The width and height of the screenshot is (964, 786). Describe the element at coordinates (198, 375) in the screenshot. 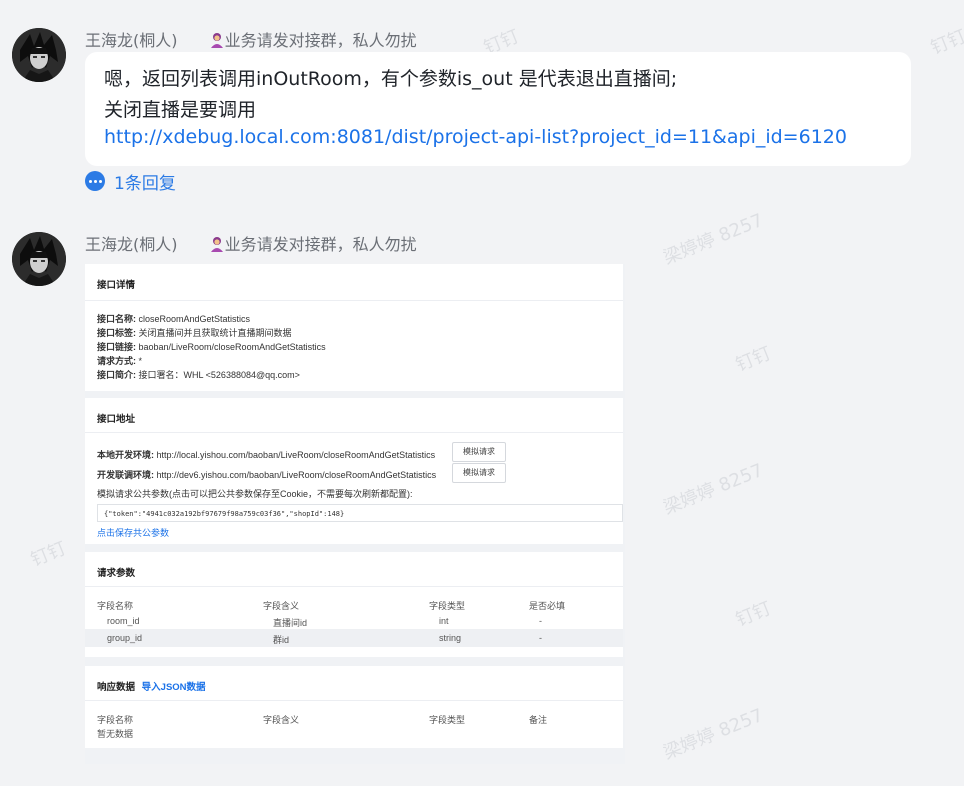

I see `detail-row: 接口简介: 接口署名：WHL <526388084@qq.com>` at that location.